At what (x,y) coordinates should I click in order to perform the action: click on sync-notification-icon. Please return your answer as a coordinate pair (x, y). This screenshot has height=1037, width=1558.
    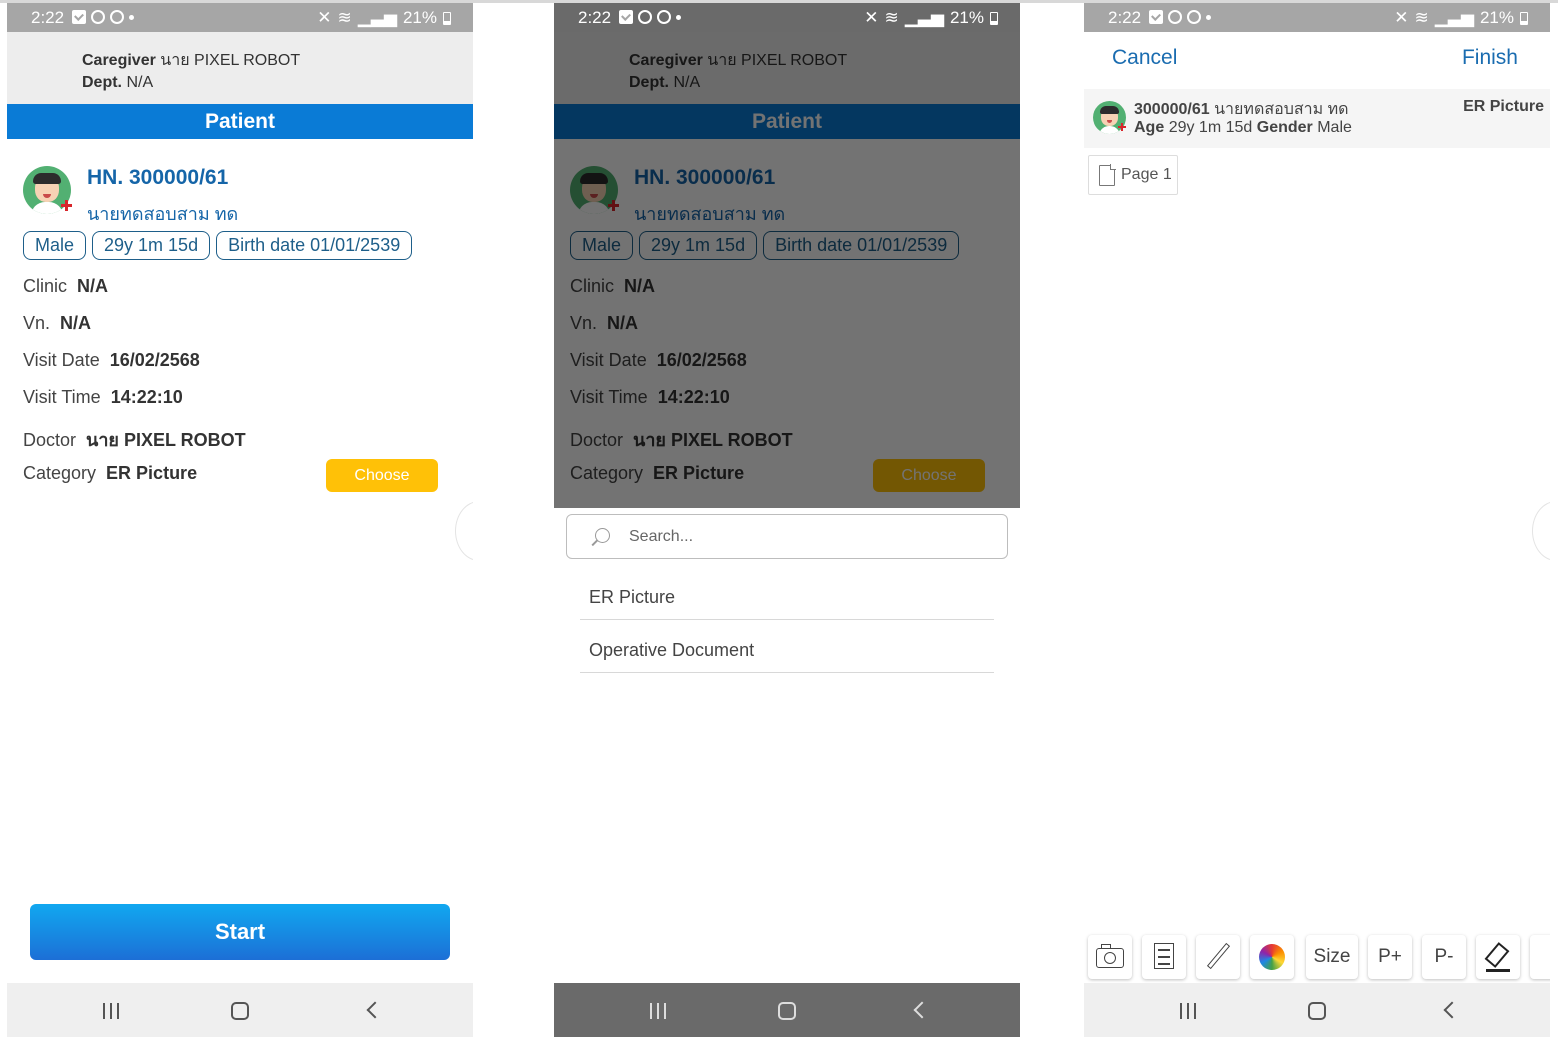
    Looking at the image, I should click on (1194, 17).